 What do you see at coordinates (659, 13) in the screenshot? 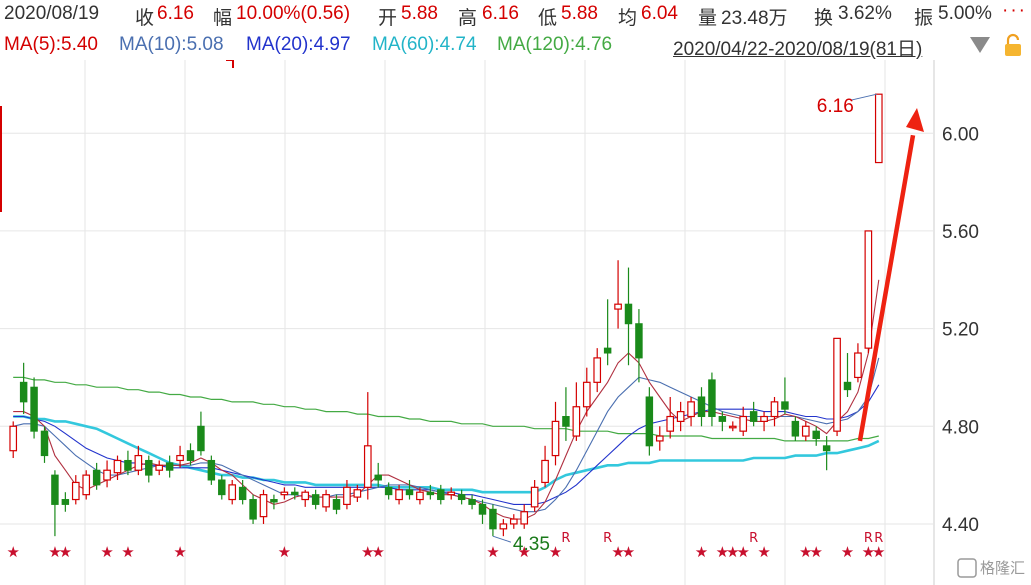
I see `avg-value: 6.04` at bounding box center [659, 13].